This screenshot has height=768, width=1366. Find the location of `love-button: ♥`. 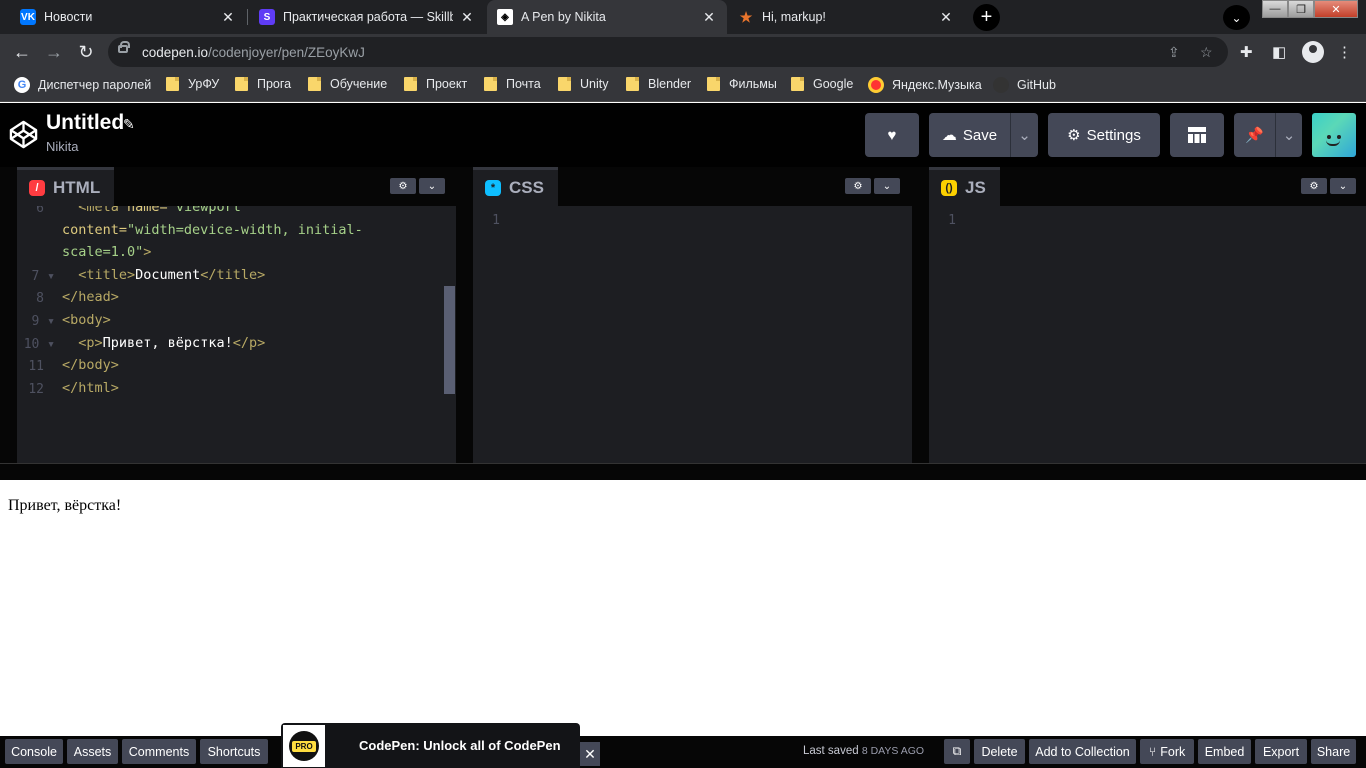

love-button: ♥ is located at coordinates (892, 135).